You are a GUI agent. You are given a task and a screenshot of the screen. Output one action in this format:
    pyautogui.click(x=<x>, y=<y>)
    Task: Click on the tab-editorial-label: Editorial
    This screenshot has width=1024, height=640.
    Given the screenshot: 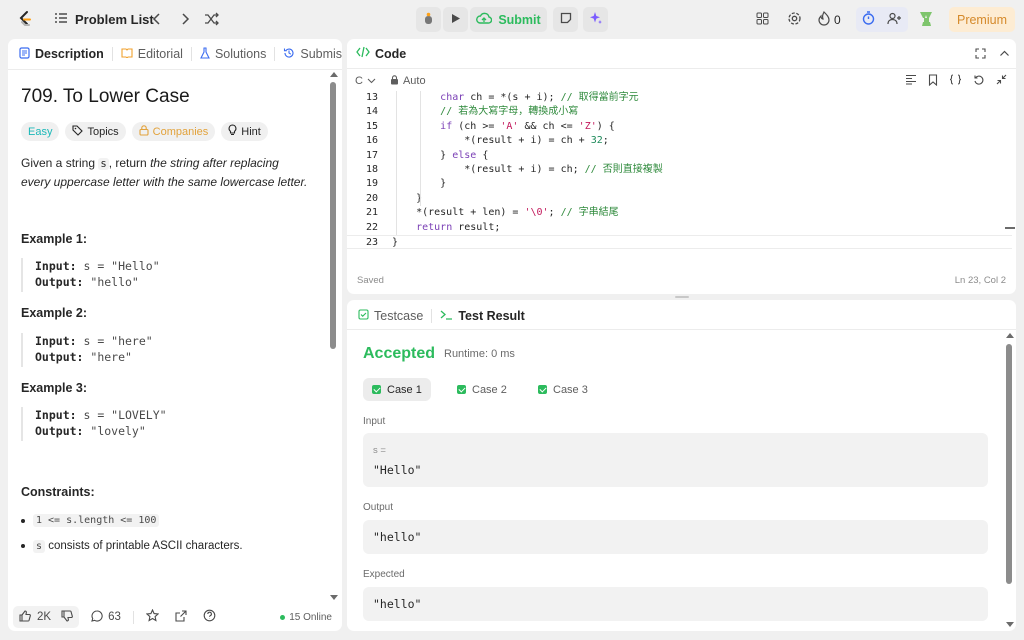 What is the action you would take?
    pyautogui.click(x=160, y=54)
    